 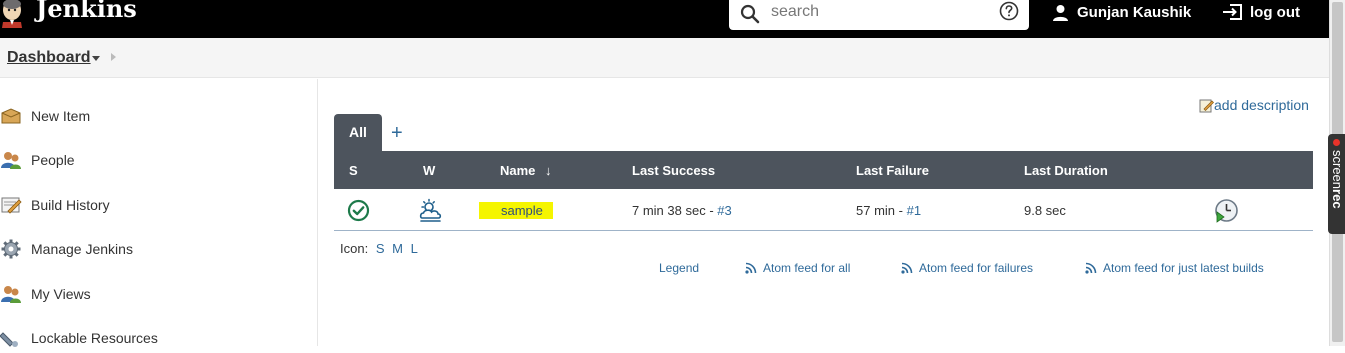 What do you see at coordinates (11, 116) in the screenshot?
I see `new-item-icon` at bounding box center [11, 116].